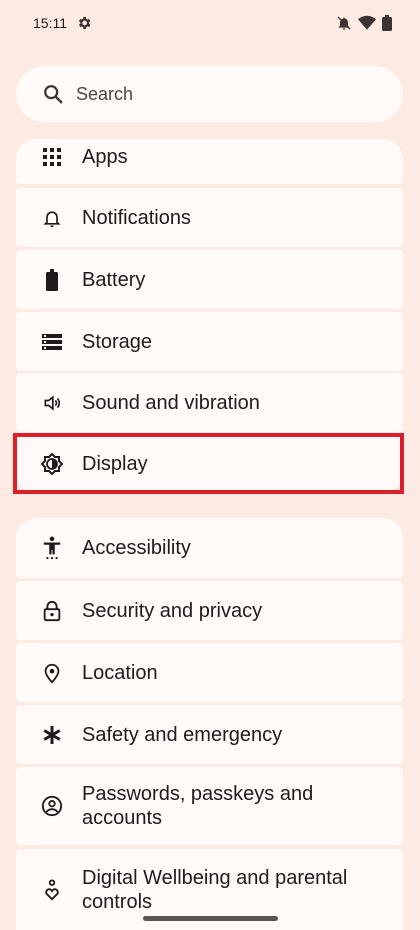 This screenshot has height=930, width=420. What do you see at coordinates (209, 464) in the screenshot?
I see `settings-item-display: Display` at bounding box center [209, 464].